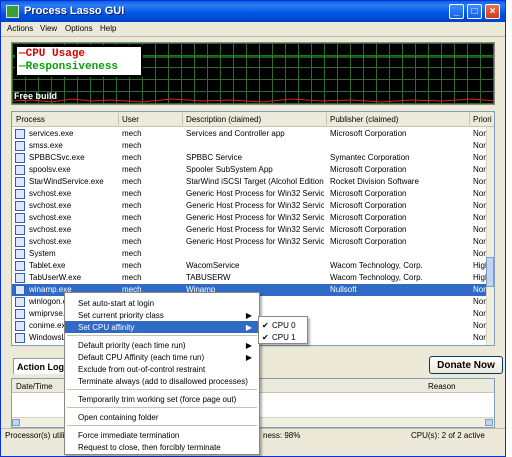  Describe the element at coordinates (55, 277) in the screenshot. I see `process-name: TabUserW.exe` at that location.